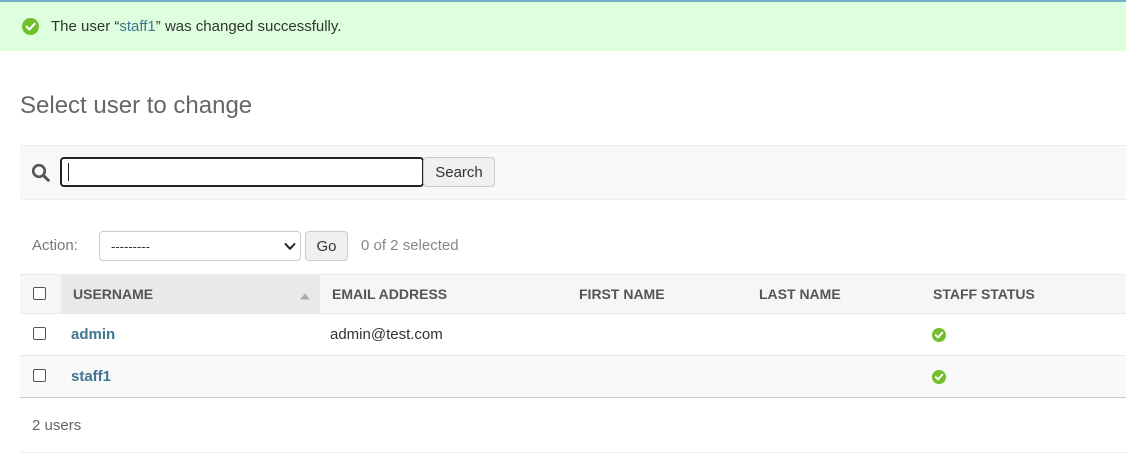 The image size is (1126, 453). What do you see at coordinates (386, 334) in the screenshot?
I see `email-cell: admin@test.com` at bounding box center [386, 334].